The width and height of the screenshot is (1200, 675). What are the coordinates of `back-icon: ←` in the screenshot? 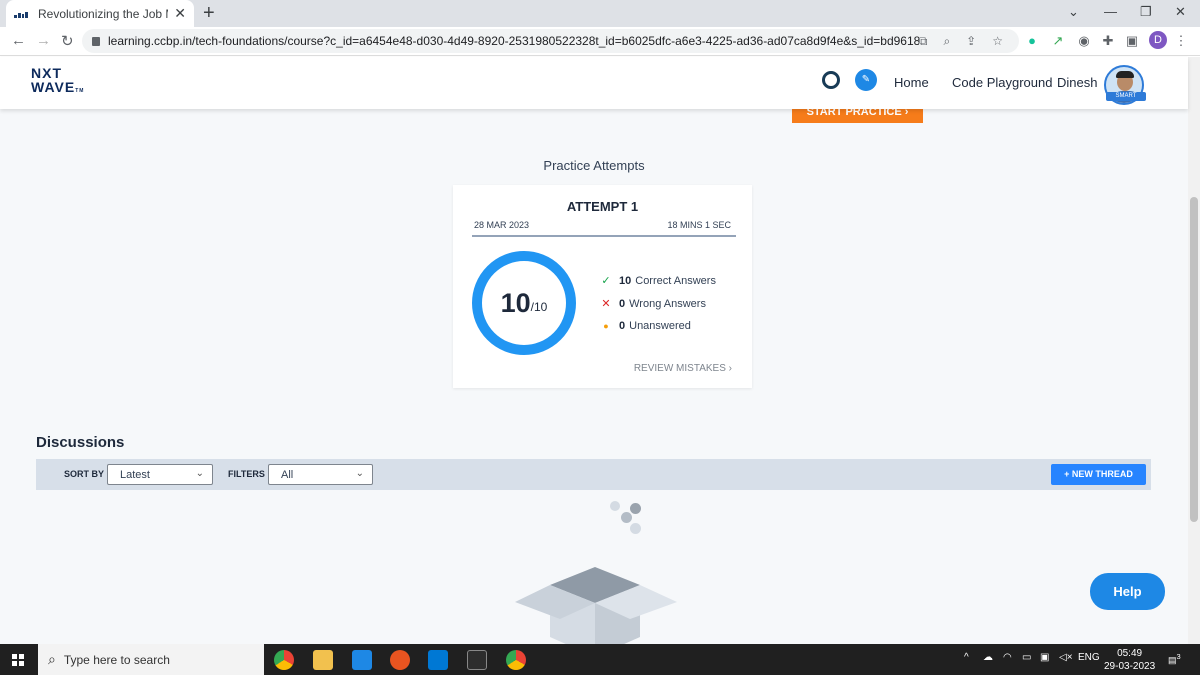 It's located at (18, 40).